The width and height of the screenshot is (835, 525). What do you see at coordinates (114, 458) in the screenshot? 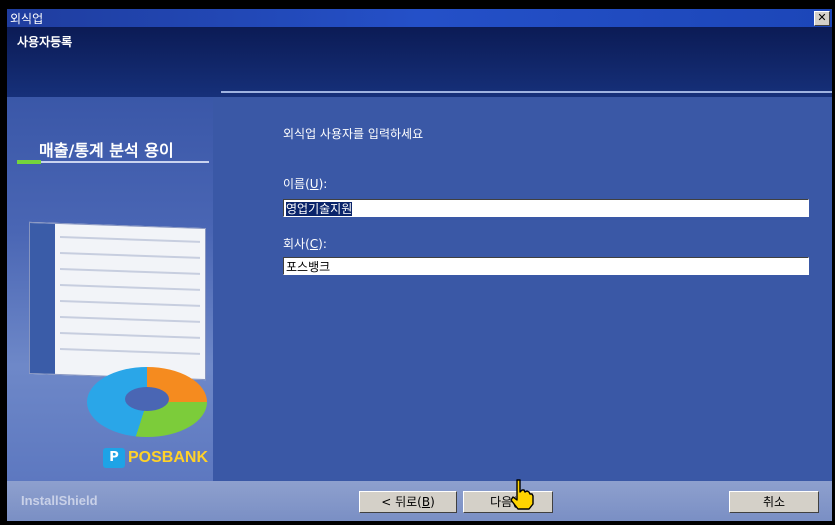
I see `posbank-logo-icon: P` at bounding box center [114, 458].